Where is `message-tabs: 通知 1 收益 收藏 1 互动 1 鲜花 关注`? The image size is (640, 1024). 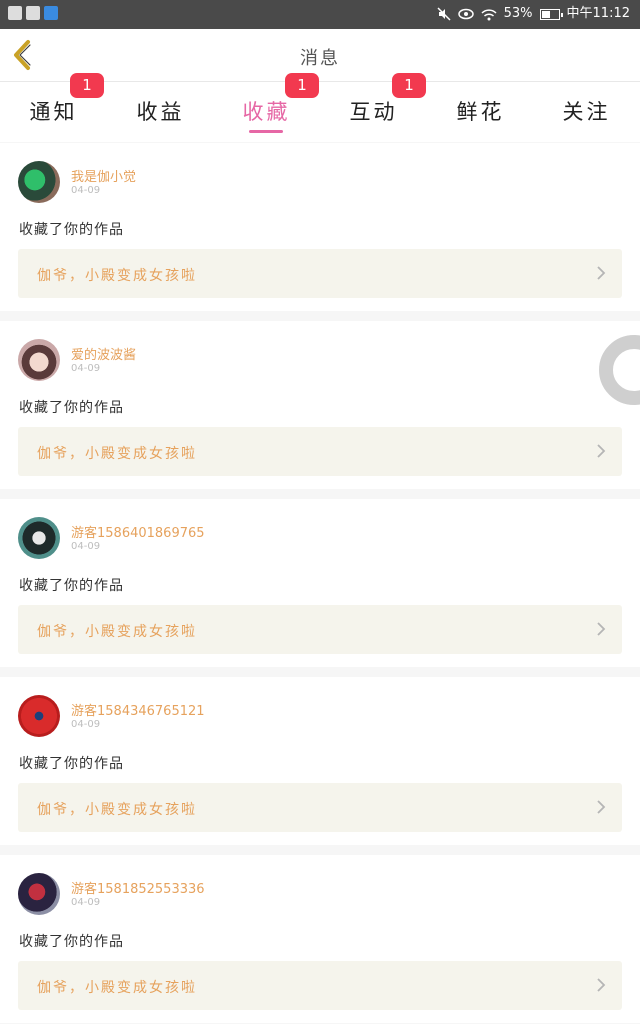 message-tabs: 通知 1 收益 收藏 1 互动 1 鲜花 关注 is located at coordinates (320, 107).